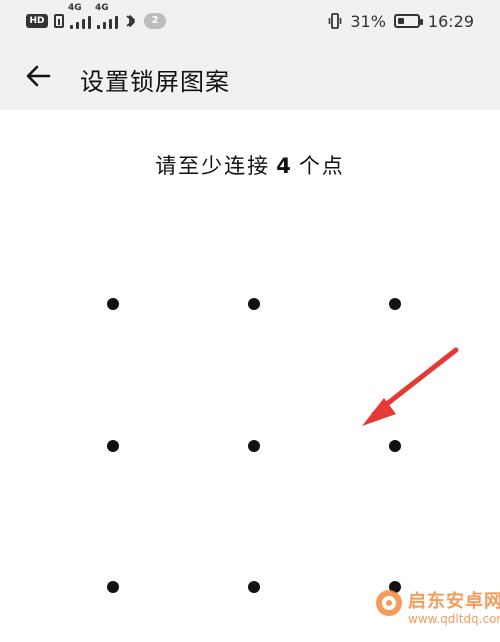 Image resolution: width=500 pixels, height=642 pixels. What do you see at coordinates (106, 16) in the screenshot?
I see `signal-2-icon: 4G` at bounding box center [106, 16].